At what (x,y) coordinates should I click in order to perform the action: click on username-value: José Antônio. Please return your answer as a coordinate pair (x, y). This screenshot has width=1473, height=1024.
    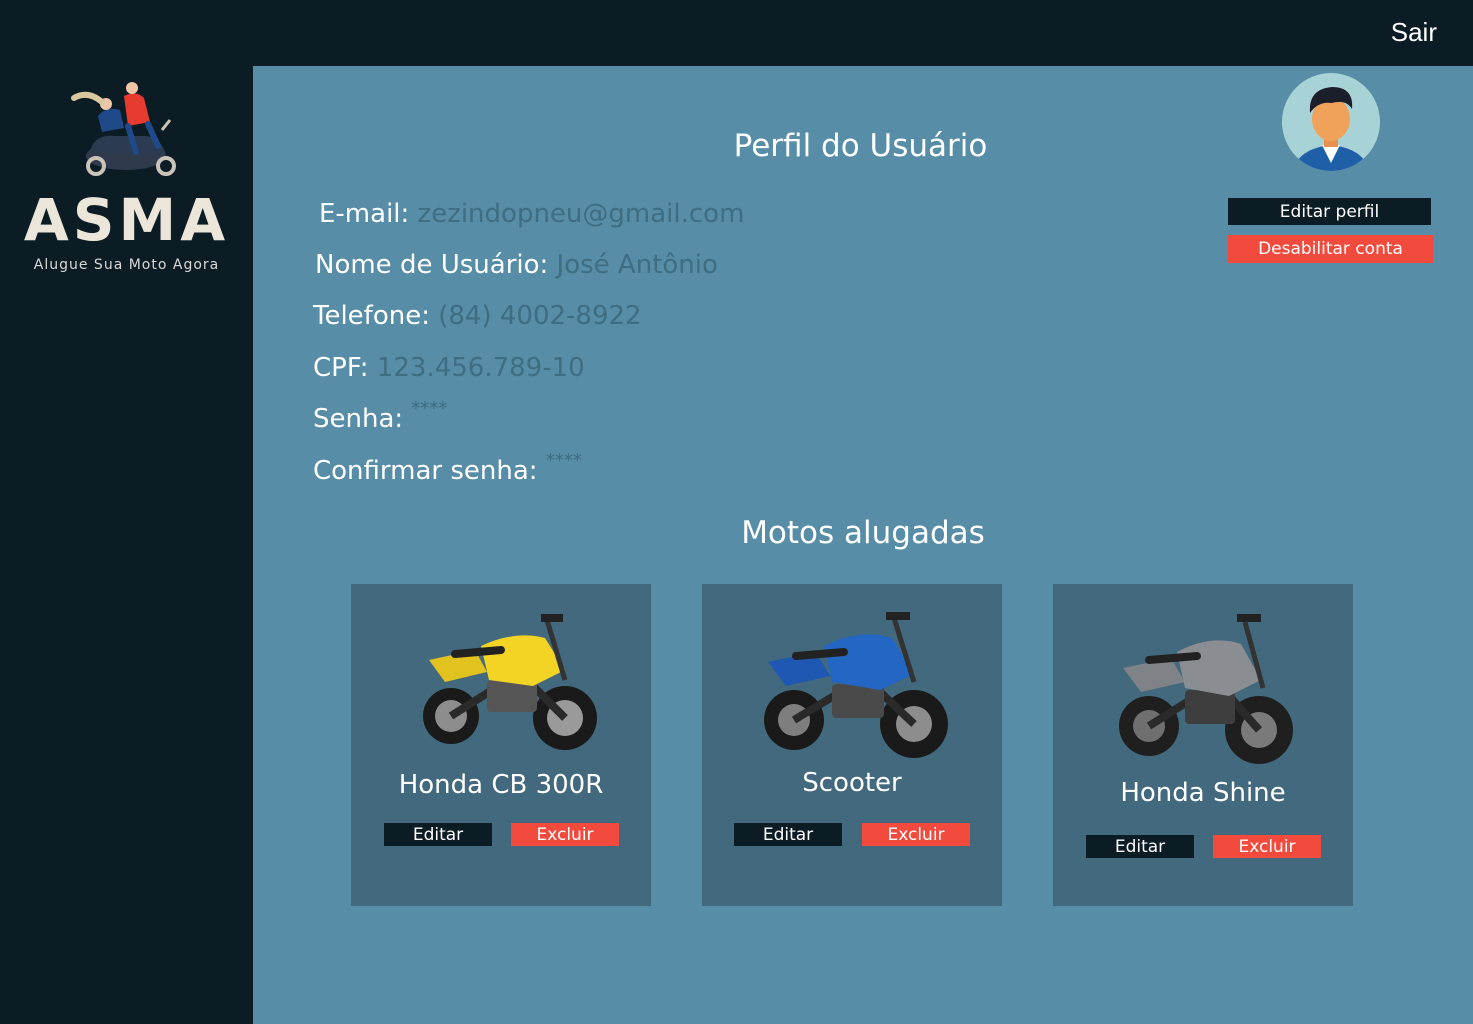
    Looking at the image, I should click on (637, 265).